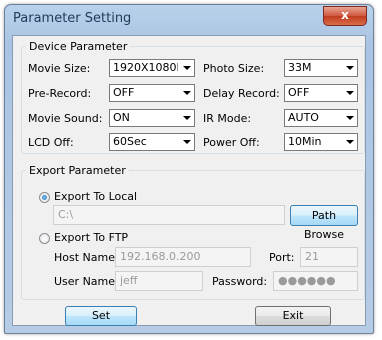 The height and width of the screenshot is (340, 382). I want to click on movie-size-select: 1920X1080P30, so click(152, 68).